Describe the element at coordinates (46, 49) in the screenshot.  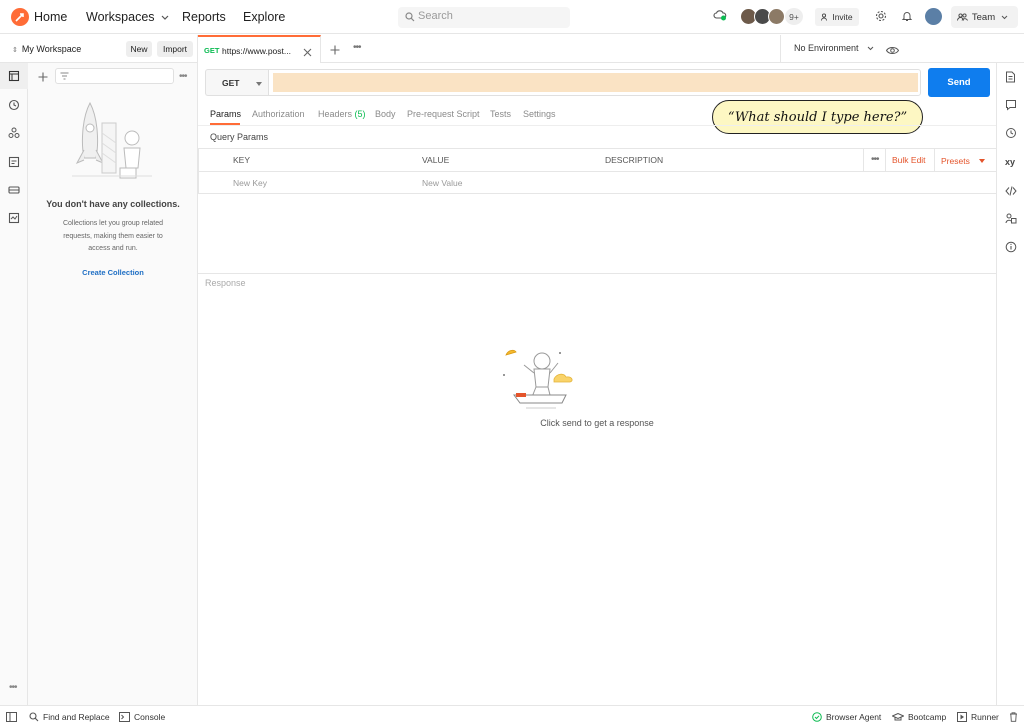
I see `workspace-switcher: ⇕ My Workspace` at that location.